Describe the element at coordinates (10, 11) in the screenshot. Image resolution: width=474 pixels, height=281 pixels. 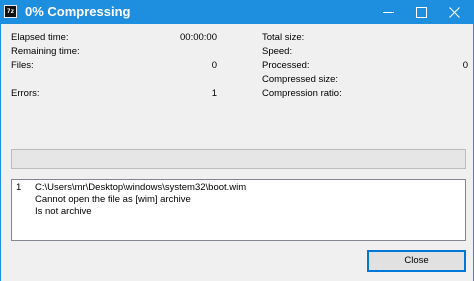
I see `7zip-app-icon: 7z` at that location.